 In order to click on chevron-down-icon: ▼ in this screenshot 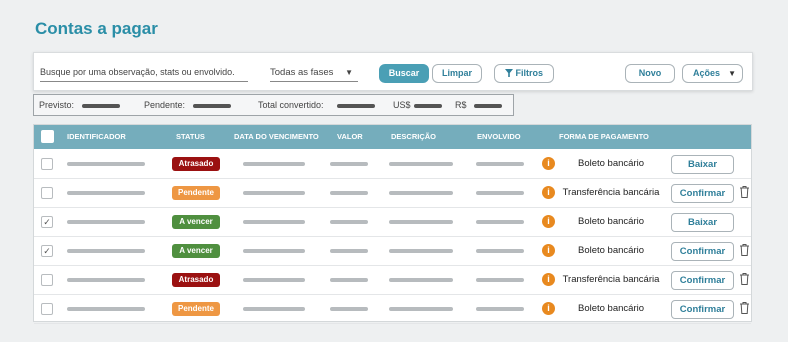, I will do `click(732, 73)`.